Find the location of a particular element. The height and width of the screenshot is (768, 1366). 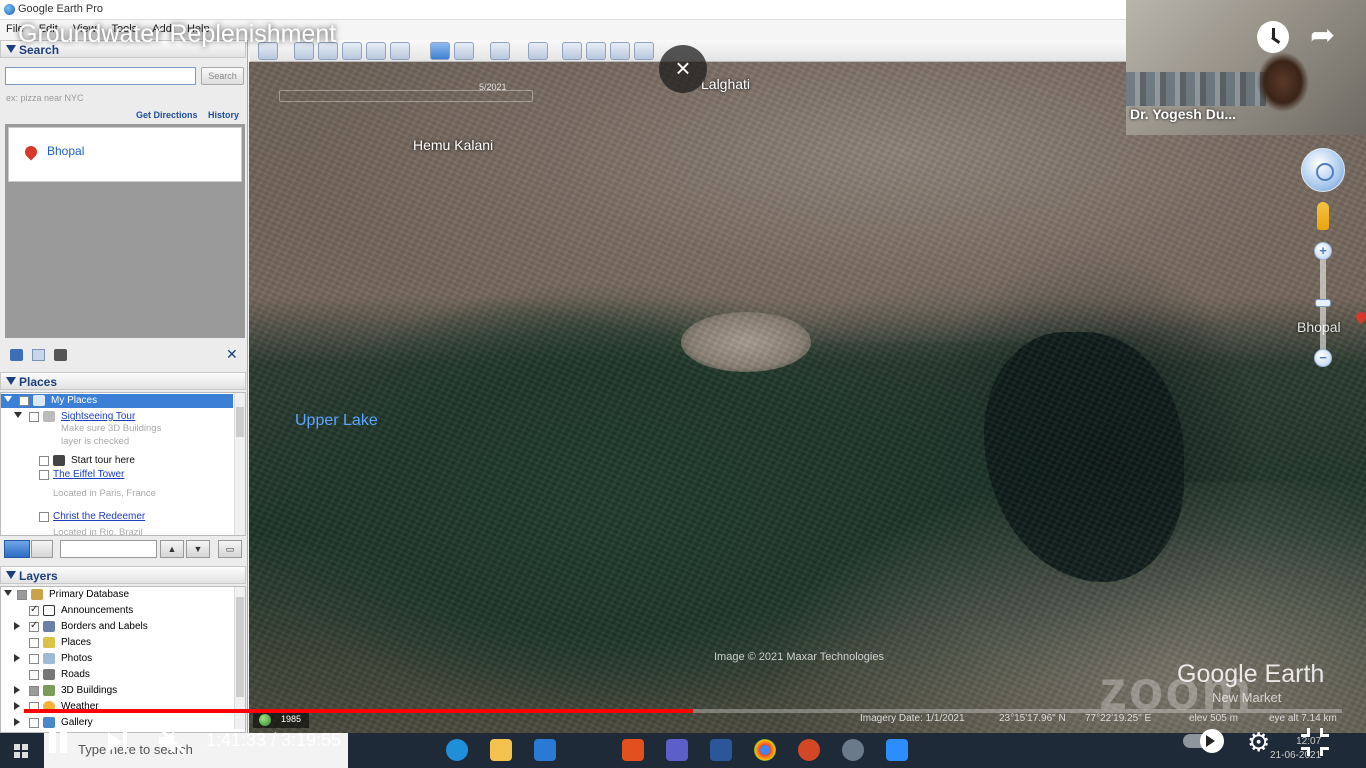

layer-photos: Photos is located at coordinates (117, 659).